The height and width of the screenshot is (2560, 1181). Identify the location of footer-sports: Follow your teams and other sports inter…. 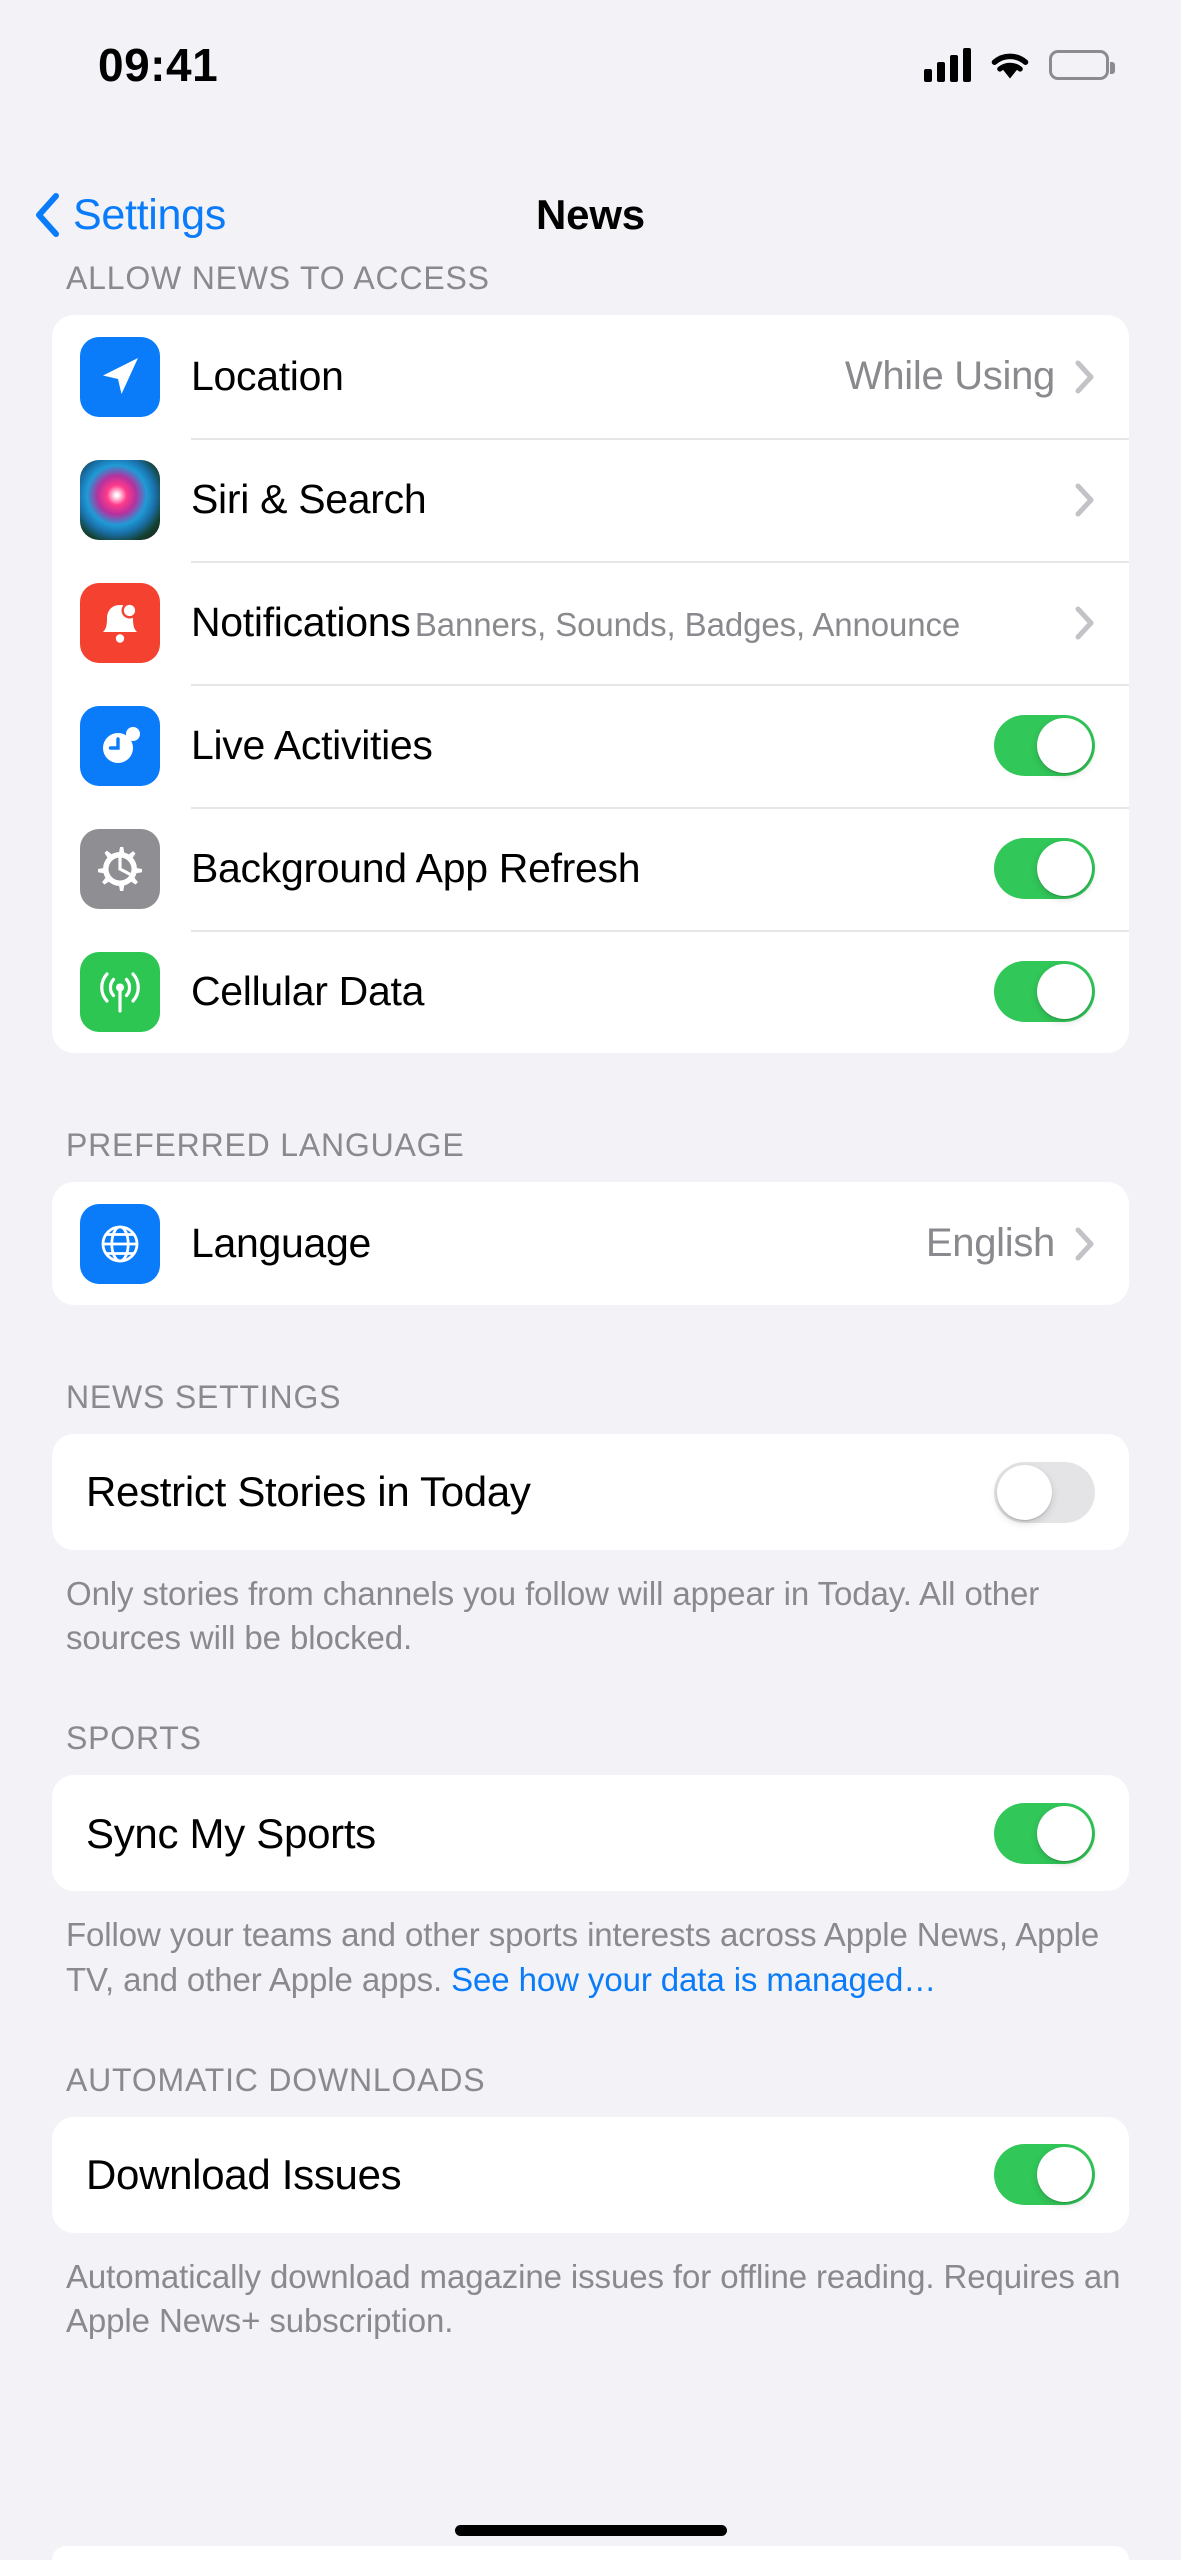
(590, 1946).